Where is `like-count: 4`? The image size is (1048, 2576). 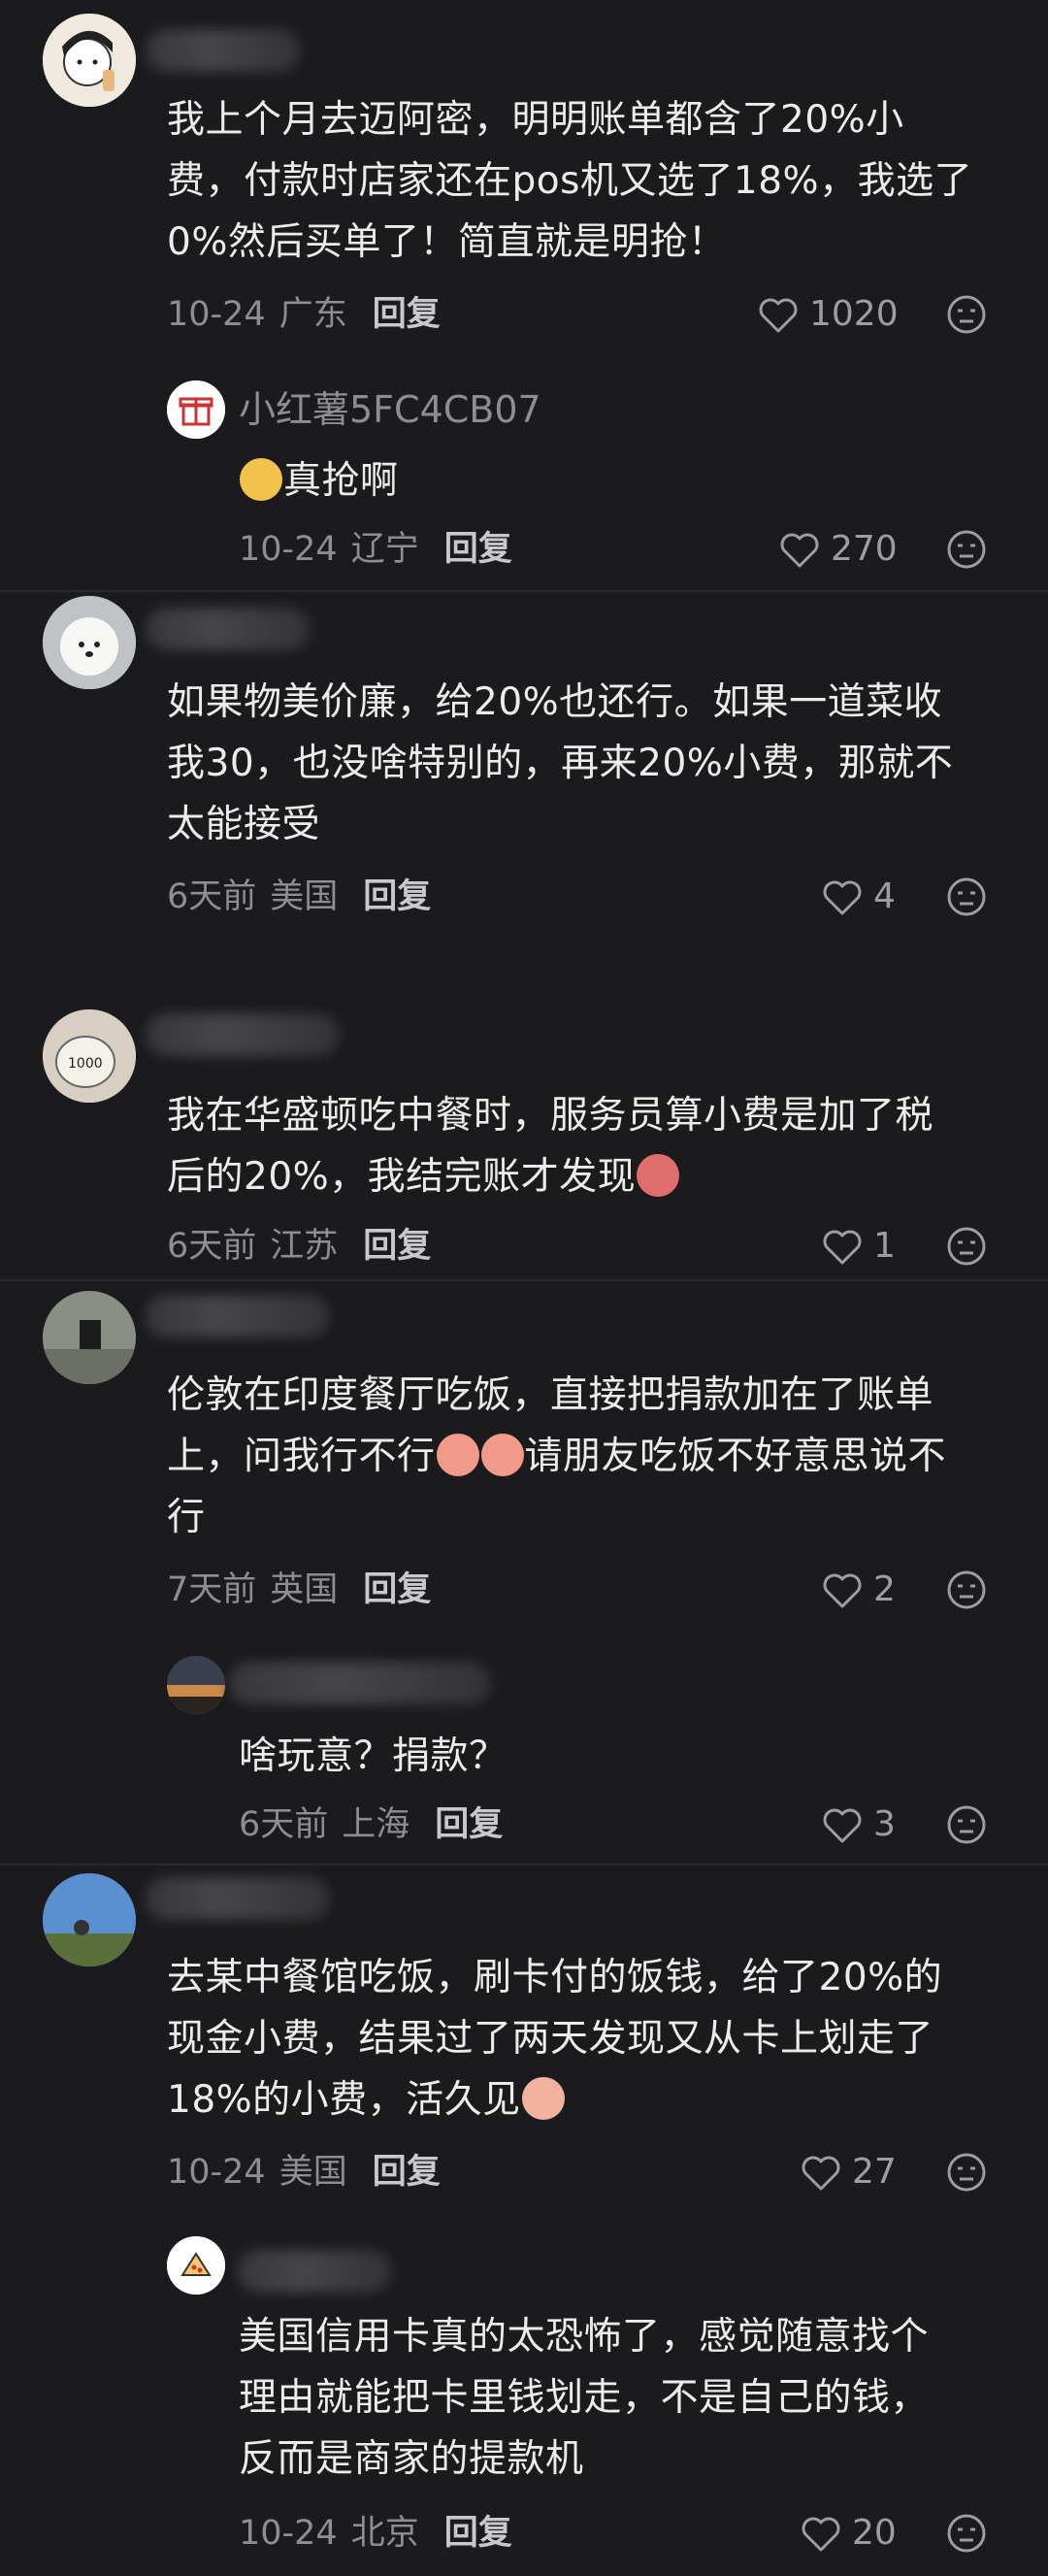 like-count: 4 is located at coordinates (885, 896).